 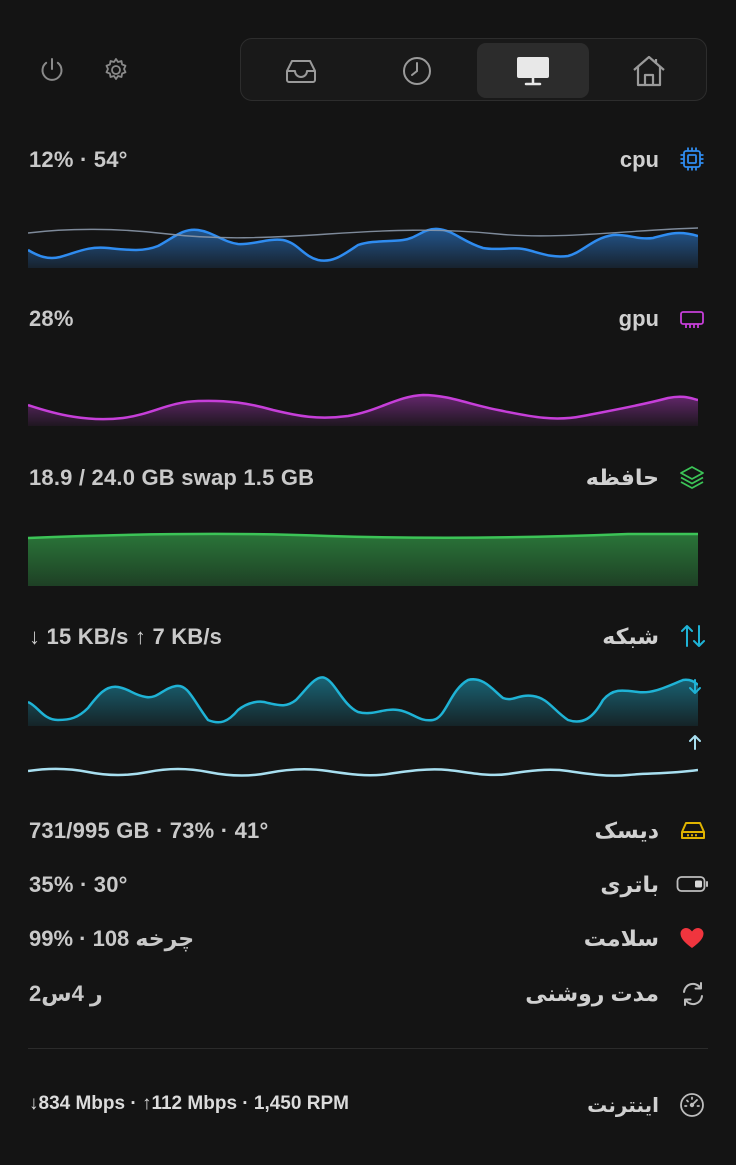 What do you see at coordinates (78, 159) in the screenshot?
I see `cpu-value: 12% · 54°` at bounding box center [78, 159].